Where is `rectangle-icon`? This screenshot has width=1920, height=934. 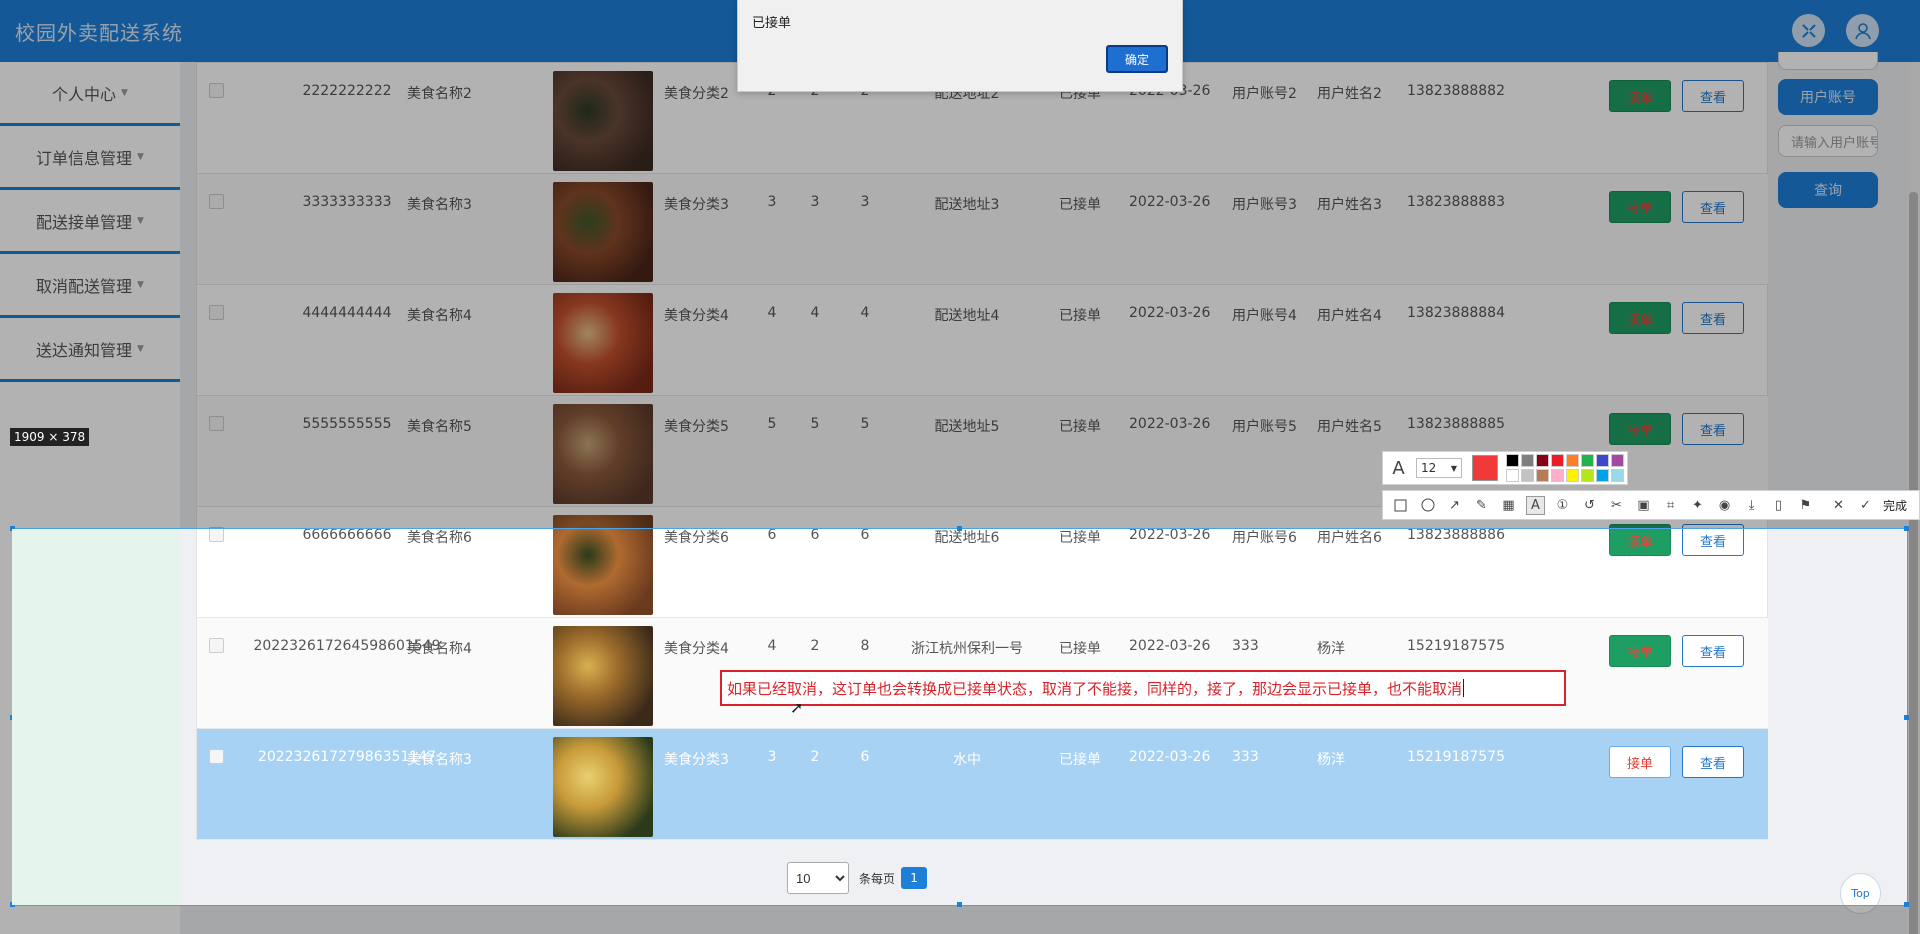
rectangle-icon is located at coordinates (1400, 505).